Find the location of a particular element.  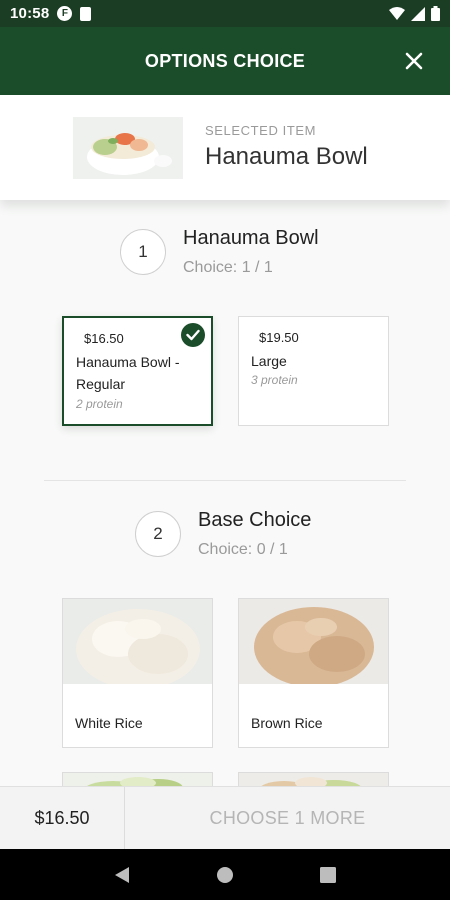

close-icon is located at coordinates (414, 61).